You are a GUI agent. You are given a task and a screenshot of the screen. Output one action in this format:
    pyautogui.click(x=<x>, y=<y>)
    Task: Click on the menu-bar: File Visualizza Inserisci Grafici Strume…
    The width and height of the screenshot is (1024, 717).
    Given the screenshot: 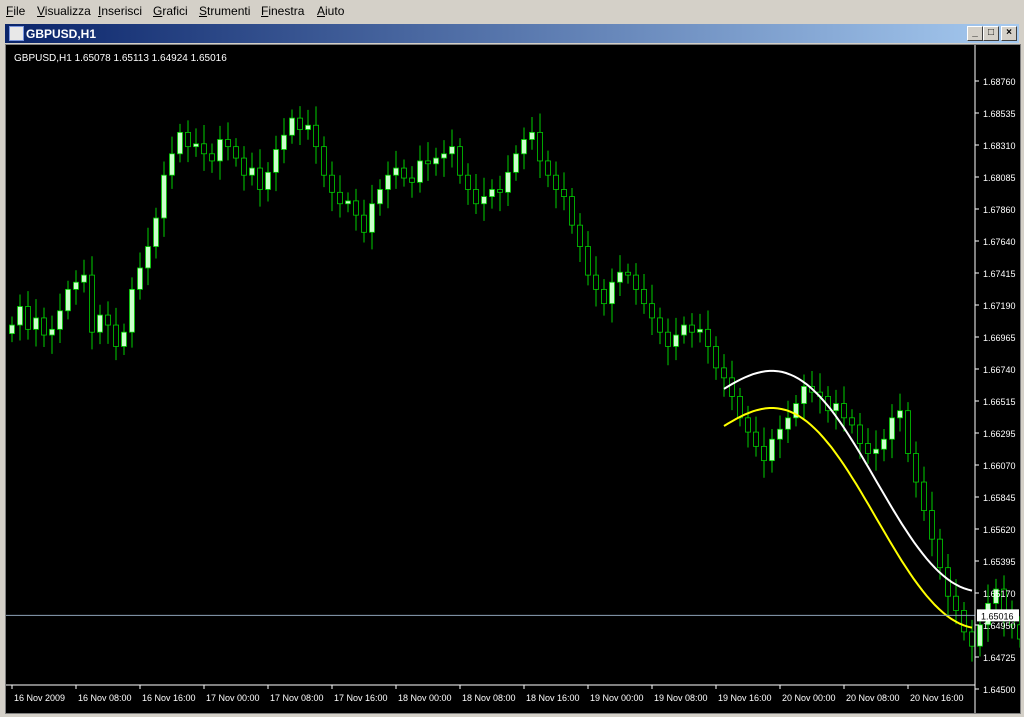 What is the action you would take?
    pyautogui.click(x=512, y=10)
    